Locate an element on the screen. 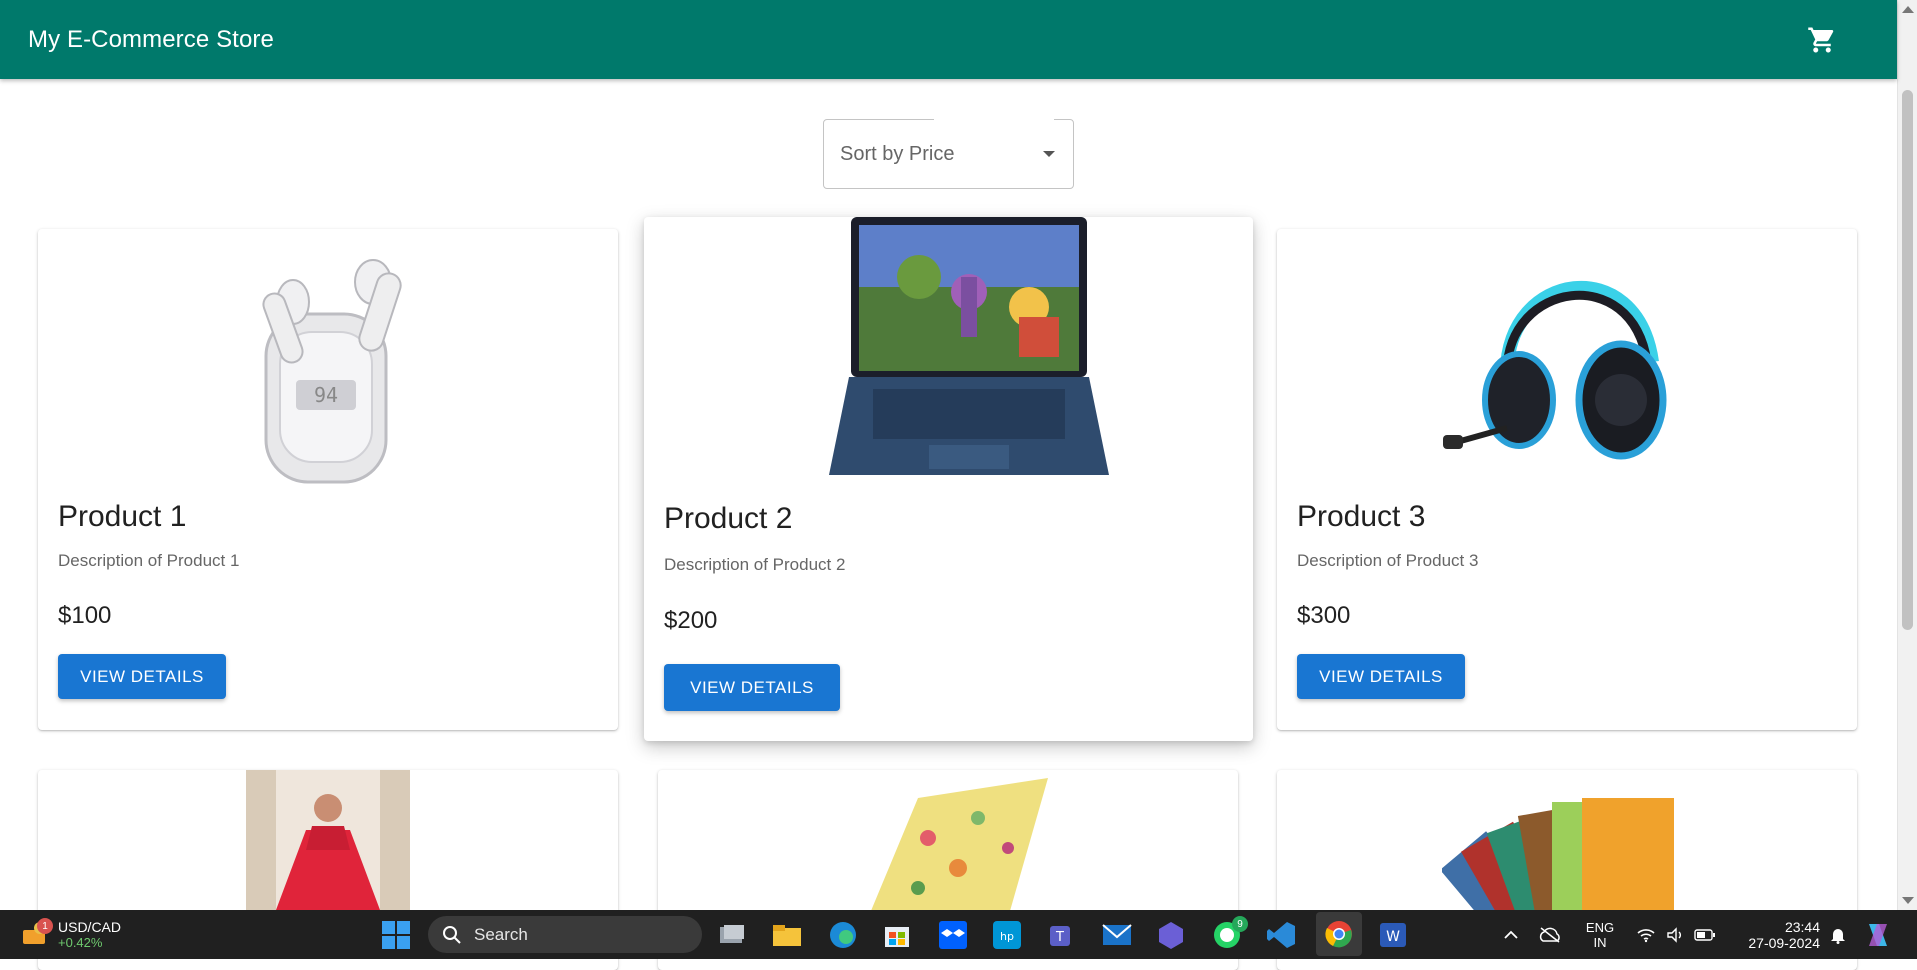 The height and width of the screenshot is (970, 1917). dropbox-button is located at coordinates (953, 934).